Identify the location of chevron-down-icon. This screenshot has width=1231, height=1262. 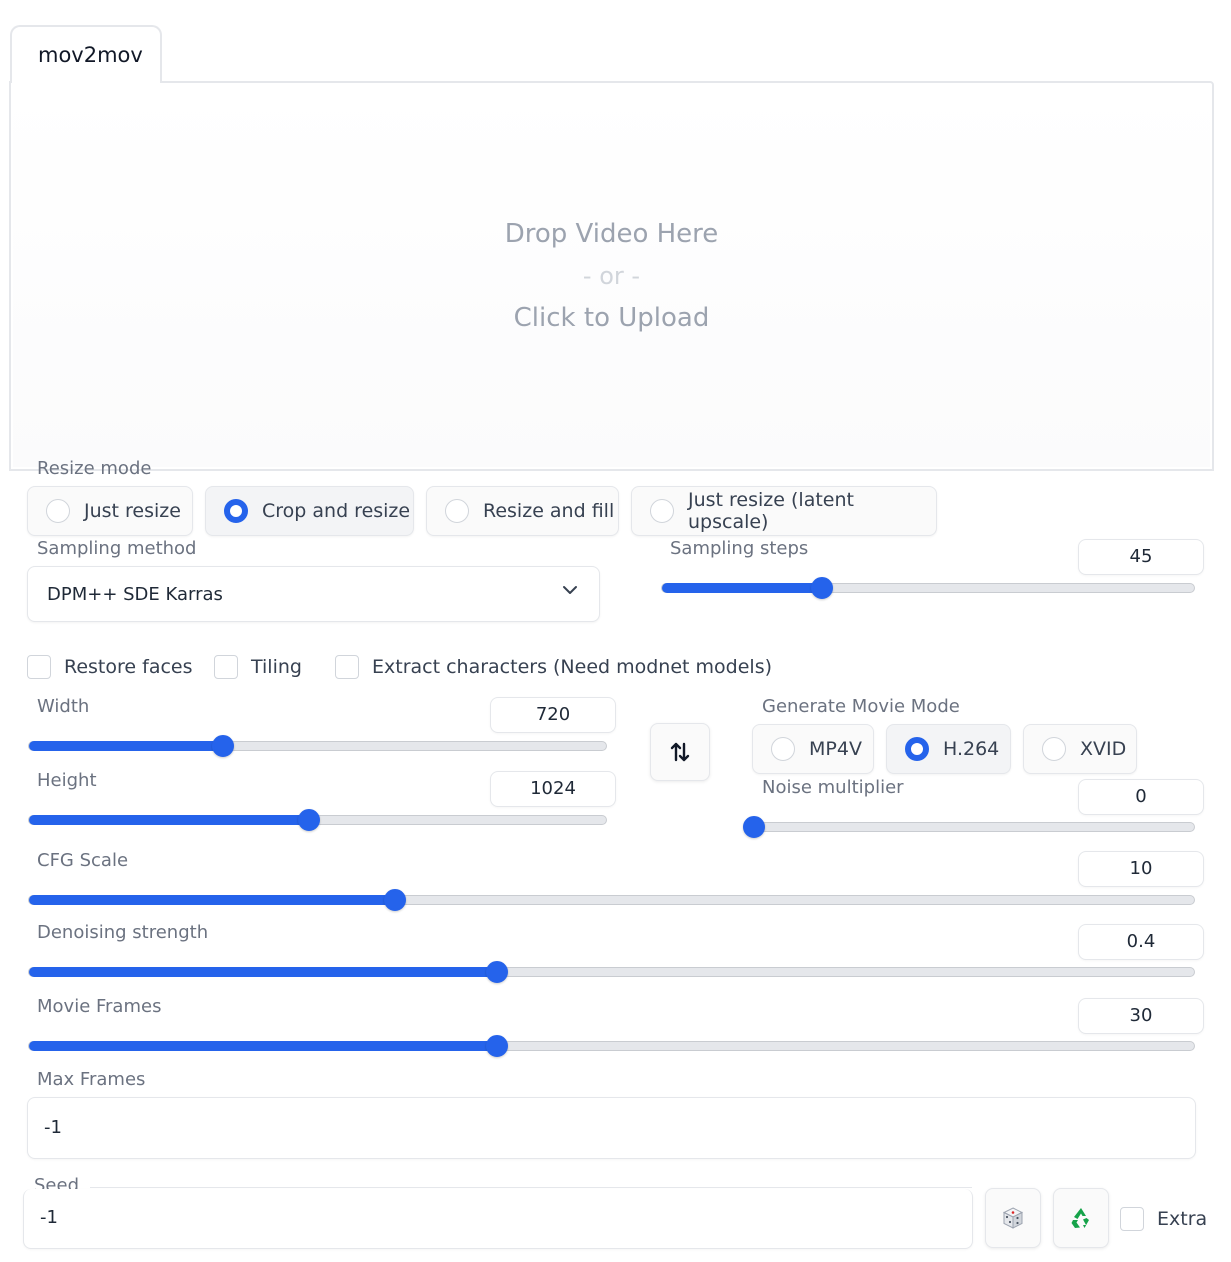
(570, 590).